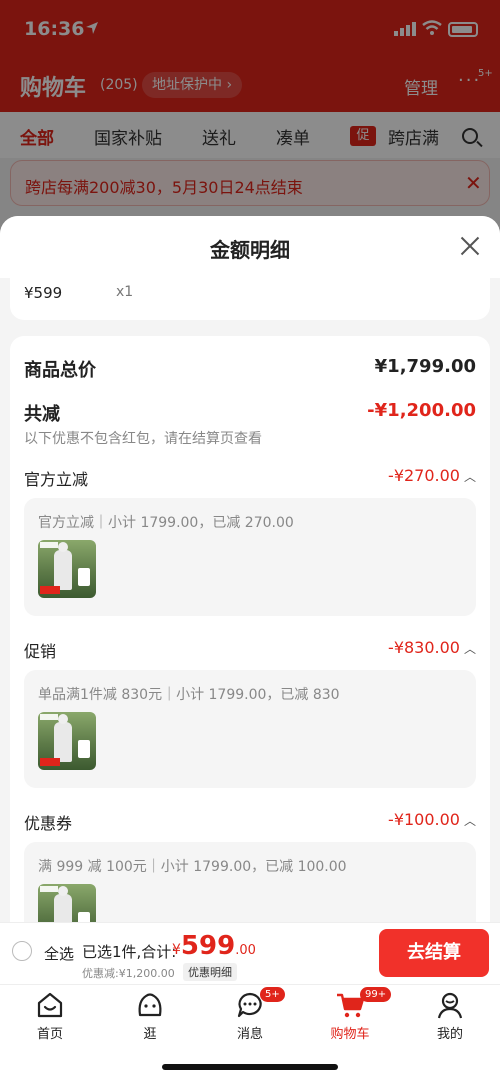  I want to click on nav-cart: 99+ 购物车, so click(351, 1014).